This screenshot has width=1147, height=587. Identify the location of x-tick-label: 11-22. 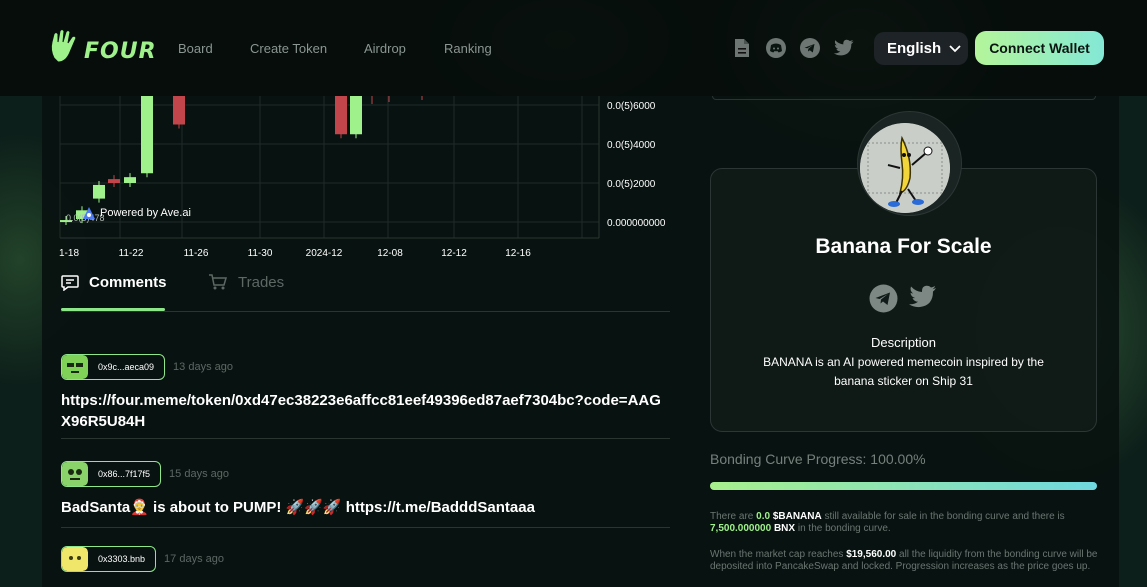
(131, 253).